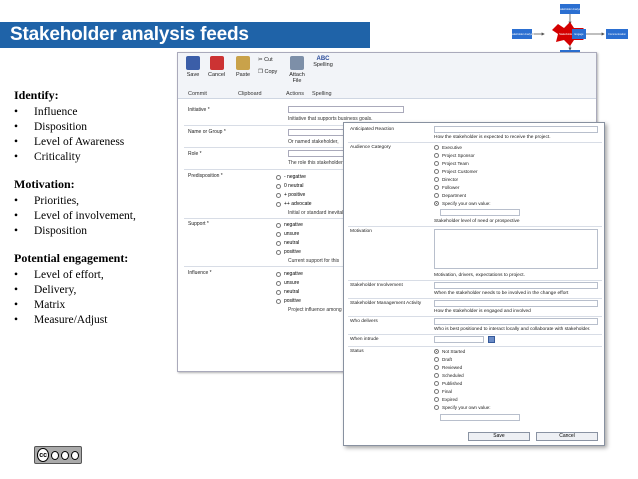 This screenshot has width=638, height=479. I want to click on slide-title: Stakeholder analysis feeds communication, so click(185, 46).